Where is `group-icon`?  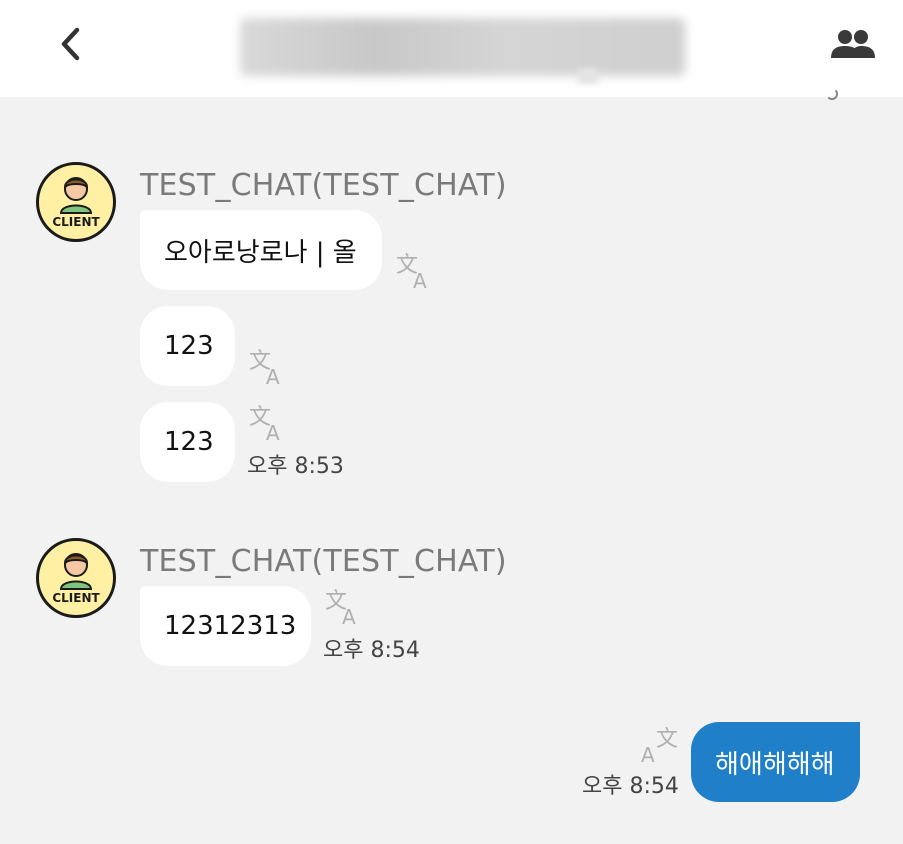
group-icon is located at coordinates (853, 44).